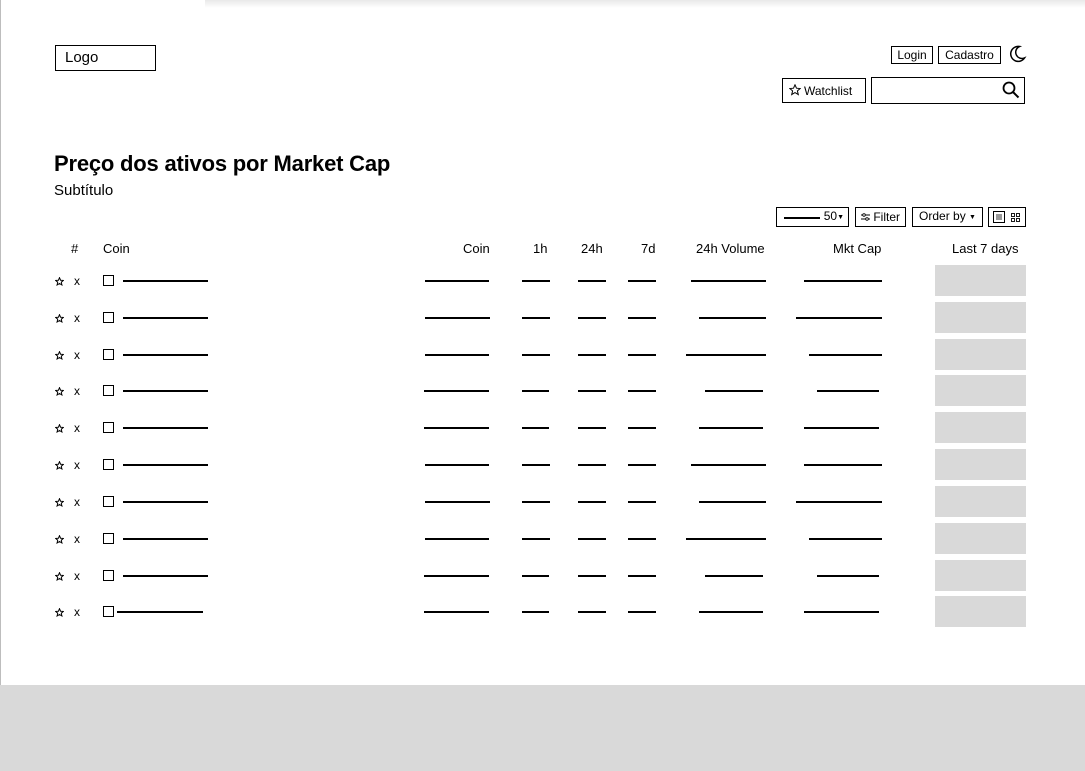 Image resolution: width=1085 pixels, height=771 pixels. What do you see at coordinates (865, 216) in the screenshot?
I see `filter-icon` at bounding box center [865, 216].